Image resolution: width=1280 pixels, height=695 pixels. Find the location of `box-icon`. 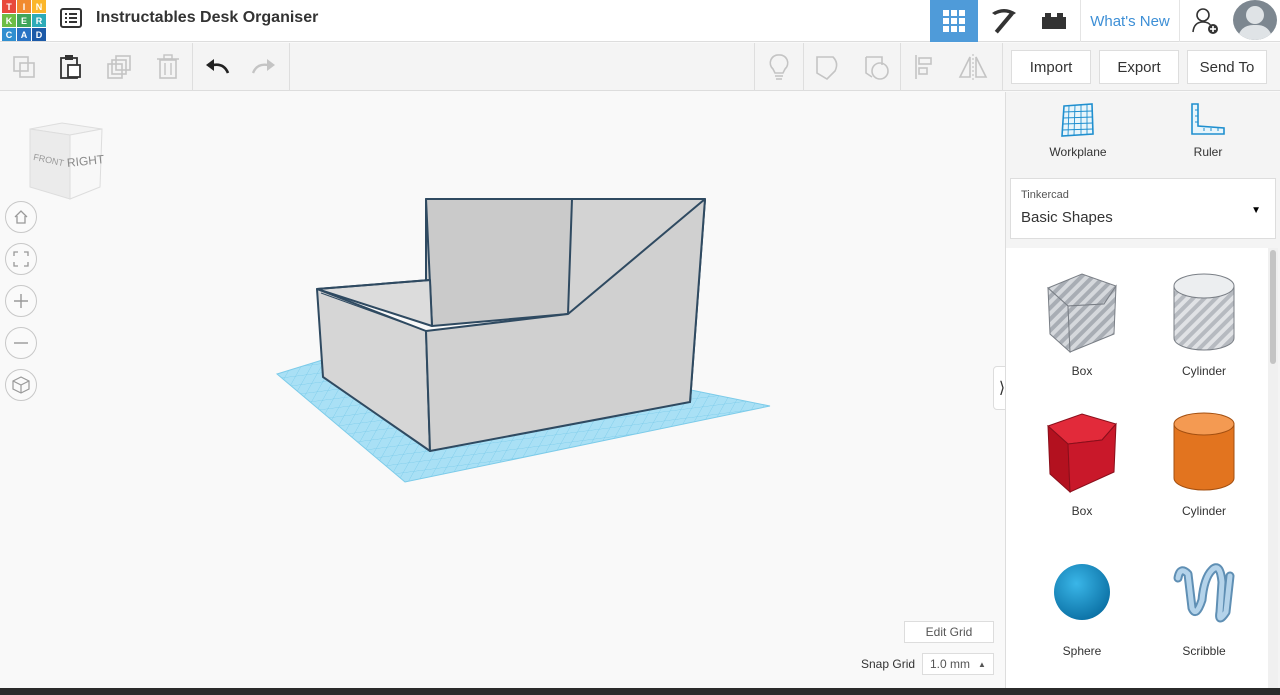

box-icon is located at coordinates (1082, 453).